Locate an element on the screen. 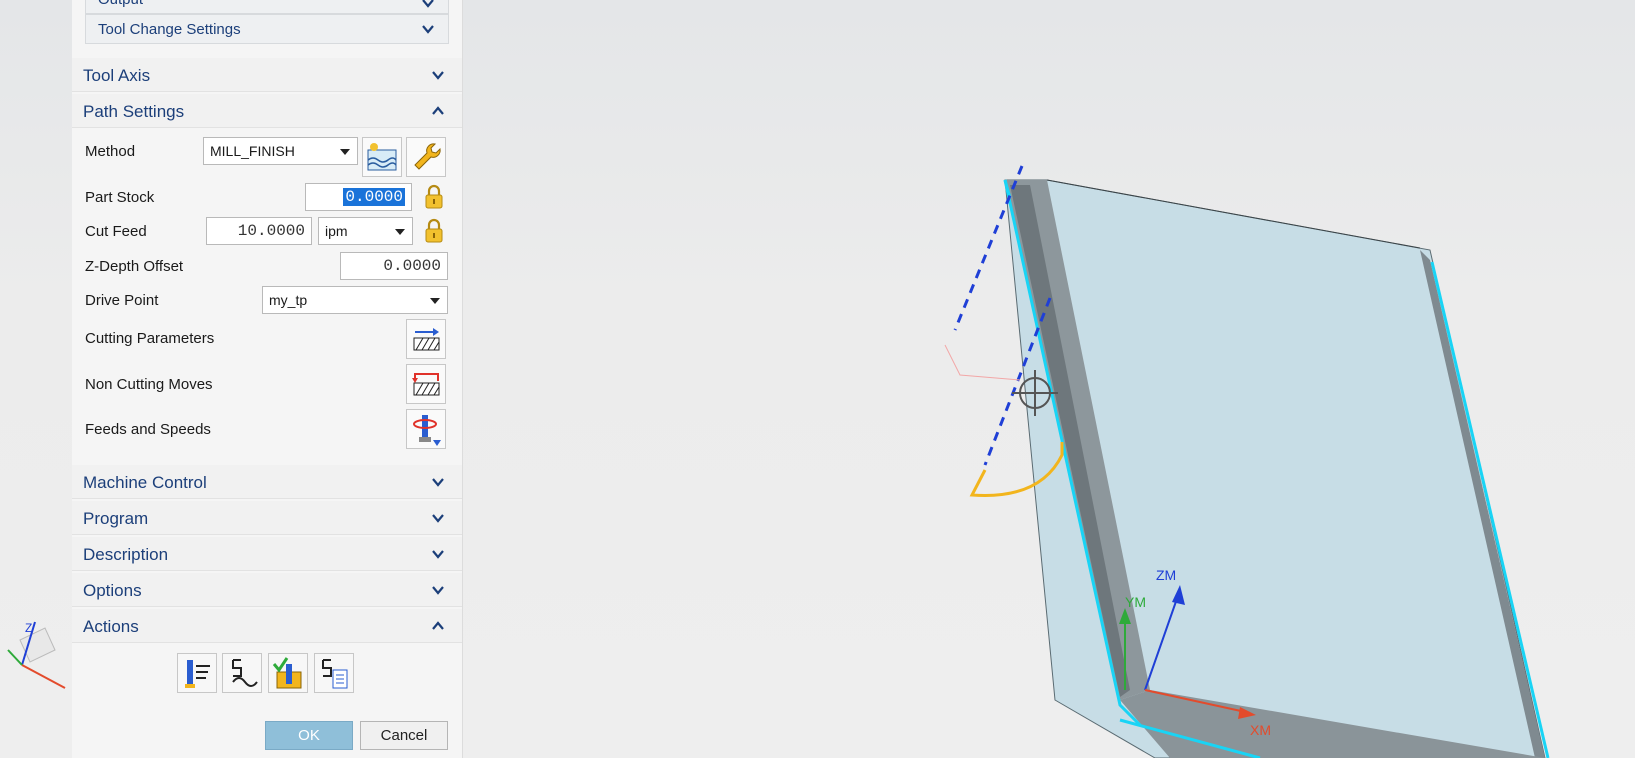 The width and height of the screenshot is (1635, 758). non-cutting-moves-icon is located at coordinates (426, 384).